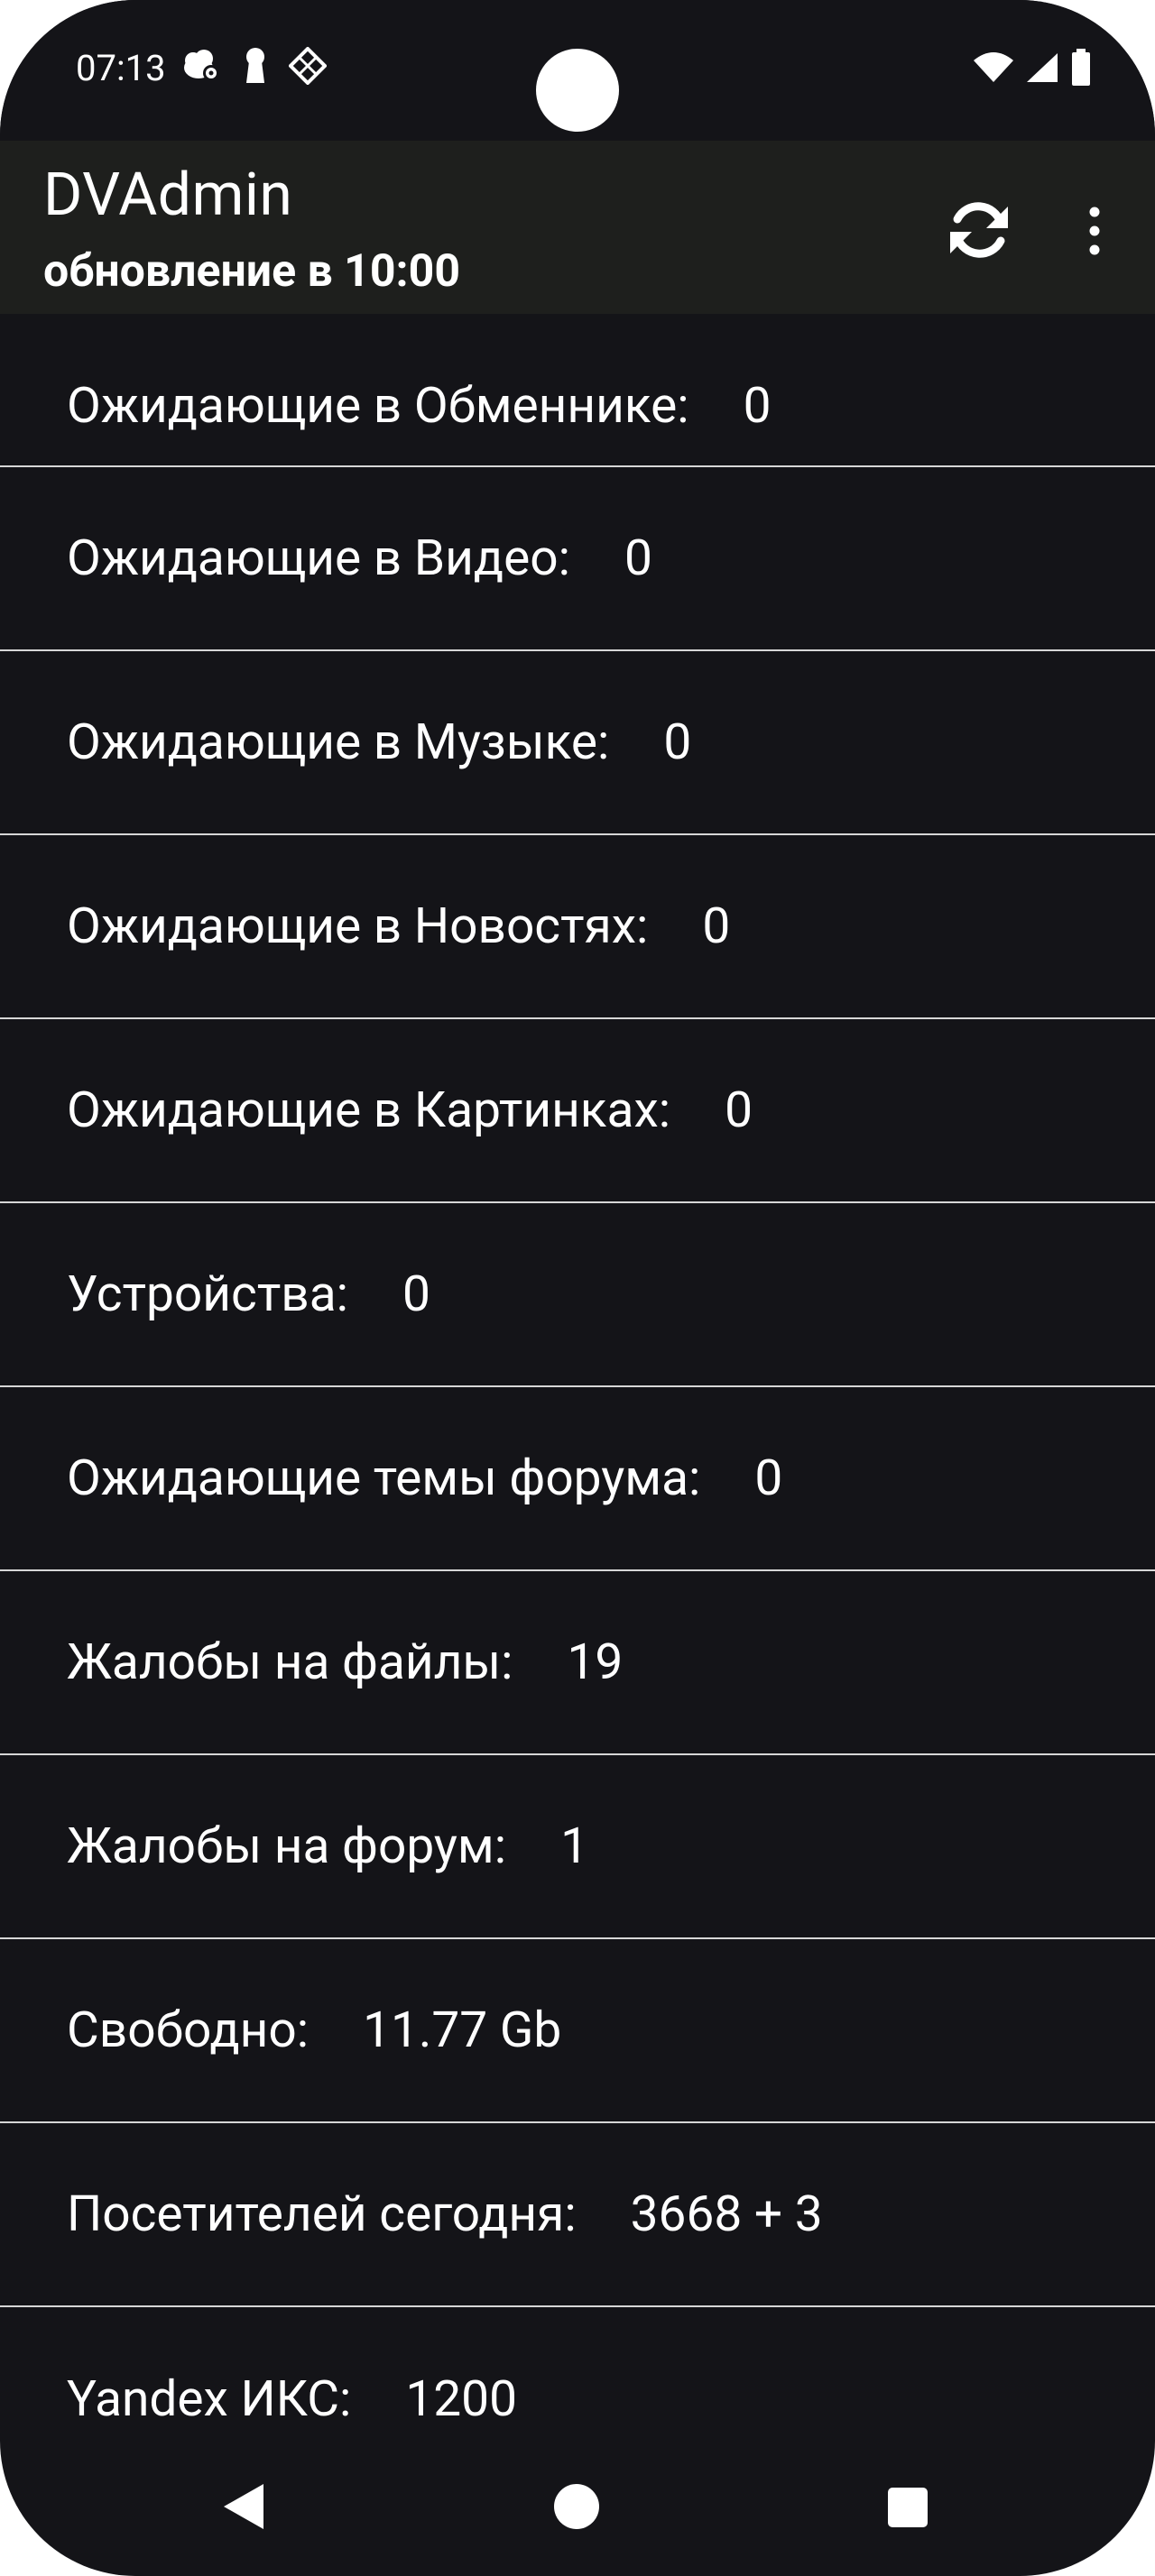 The image size is (1155, 2576). Describe the element at coordinates (287, 1846) in the screenshot. I see `stat-label: Жалобы на форум:` at that location.